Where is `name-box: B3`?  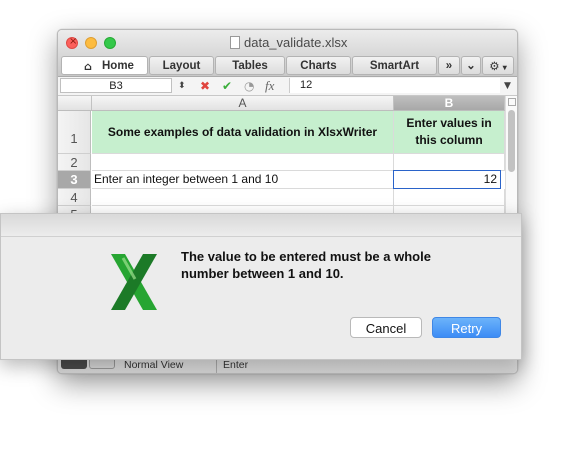
name-box: B3 is located at coordinates (116, 85).